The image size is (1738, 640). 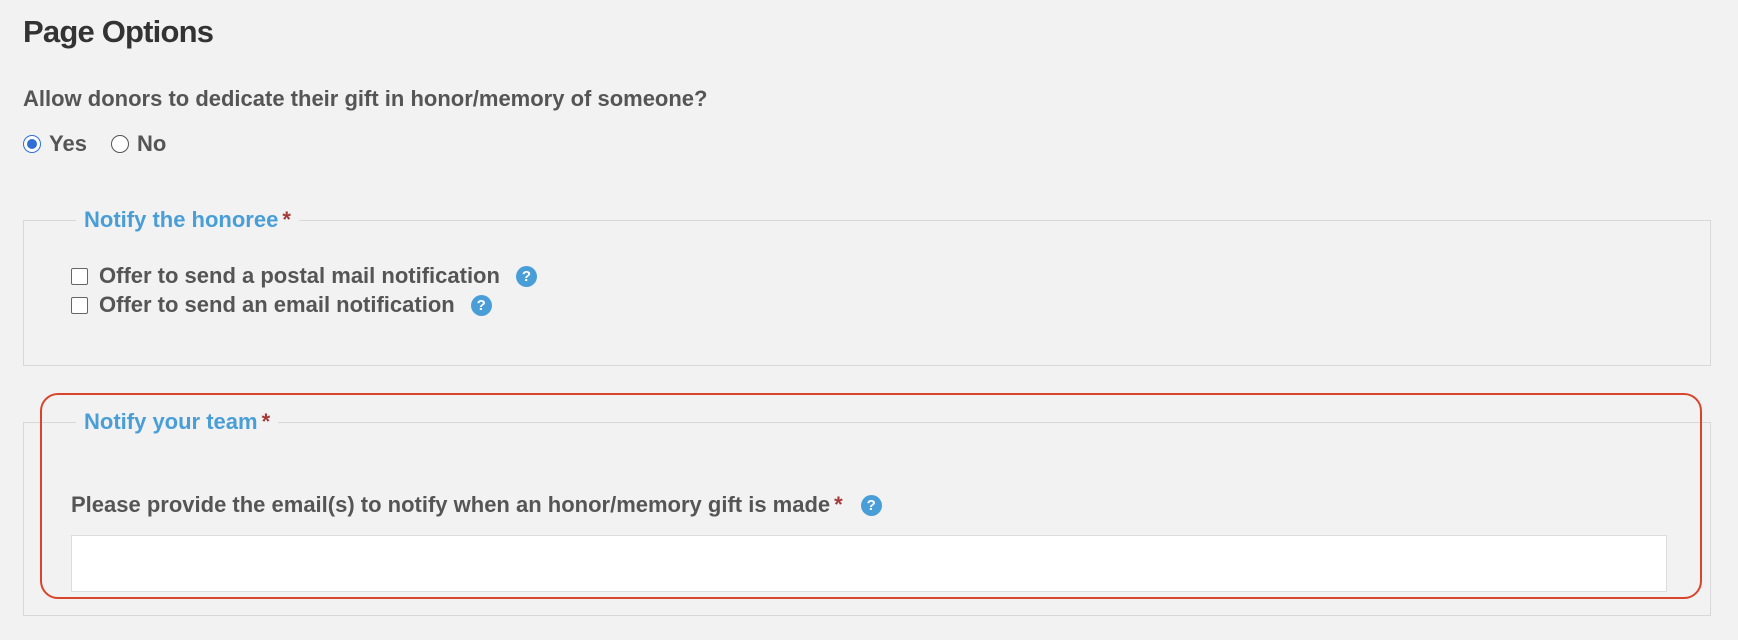 What do you see at coordinates (119, 144) in the screenshot?
I see `dedication-no-radio` at bounding box center [119, 144].